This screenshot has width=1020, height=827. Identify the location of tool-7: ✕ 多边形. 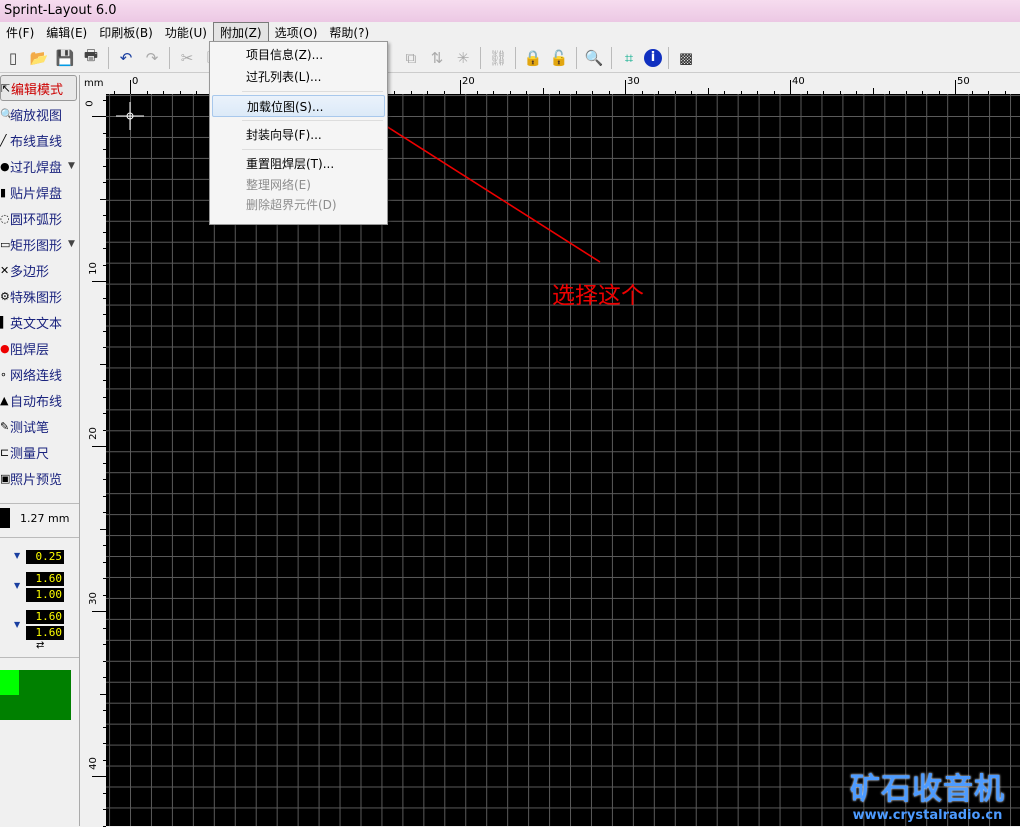
(39, 270).